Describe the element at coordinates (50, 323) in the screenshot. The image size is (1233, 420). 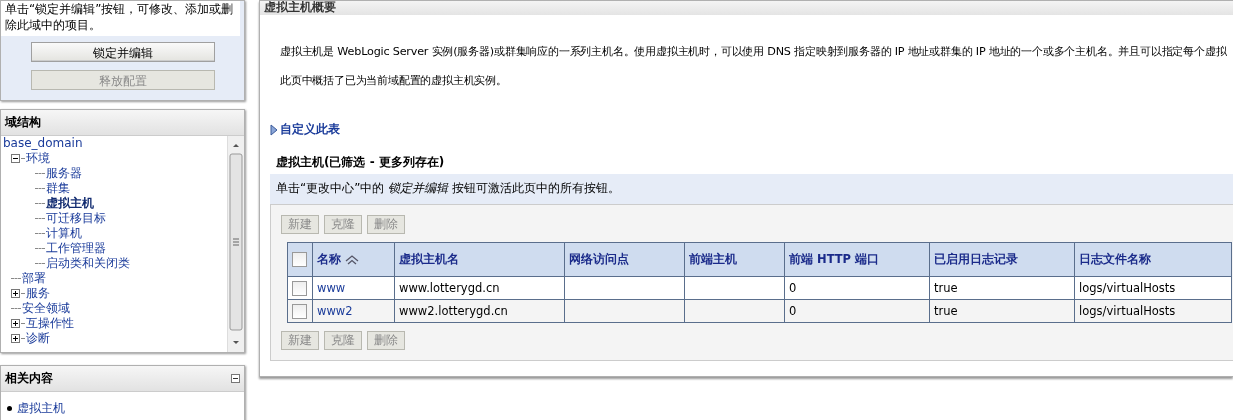
I see `tree-item: 互操作性` at that location.